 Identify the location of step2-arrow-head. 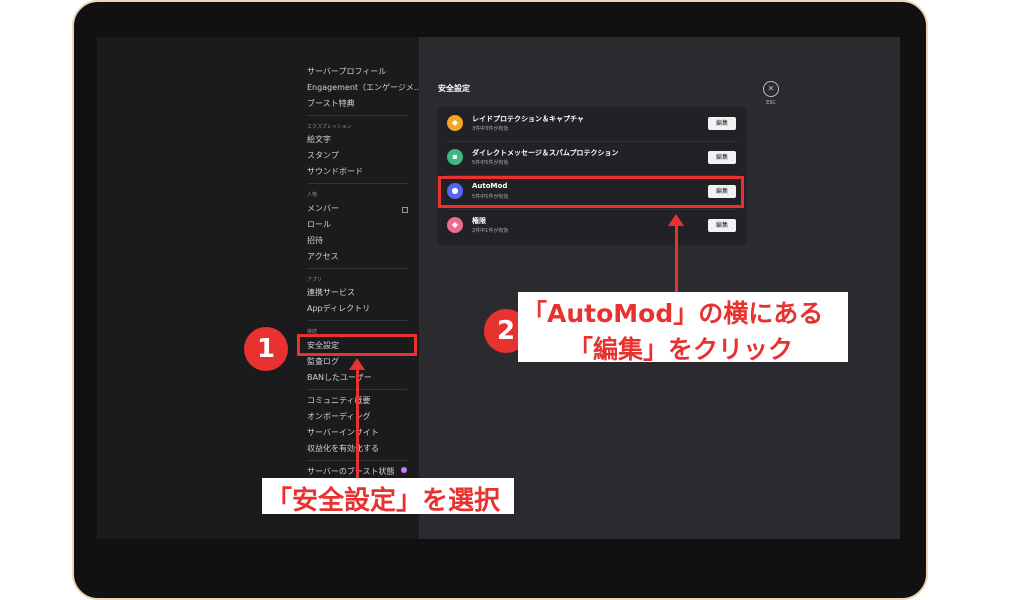
(676, 220).